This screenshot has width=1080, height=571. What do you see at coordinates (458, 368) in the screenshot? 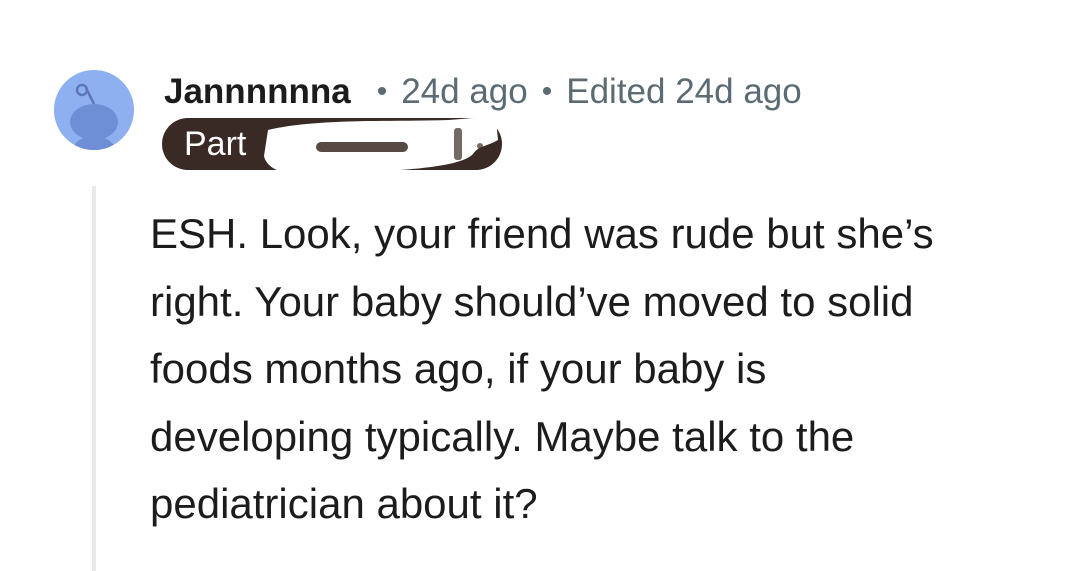
I see `comment-text-line: foods months ago, if your baby is` at bounding box center [458, 368].